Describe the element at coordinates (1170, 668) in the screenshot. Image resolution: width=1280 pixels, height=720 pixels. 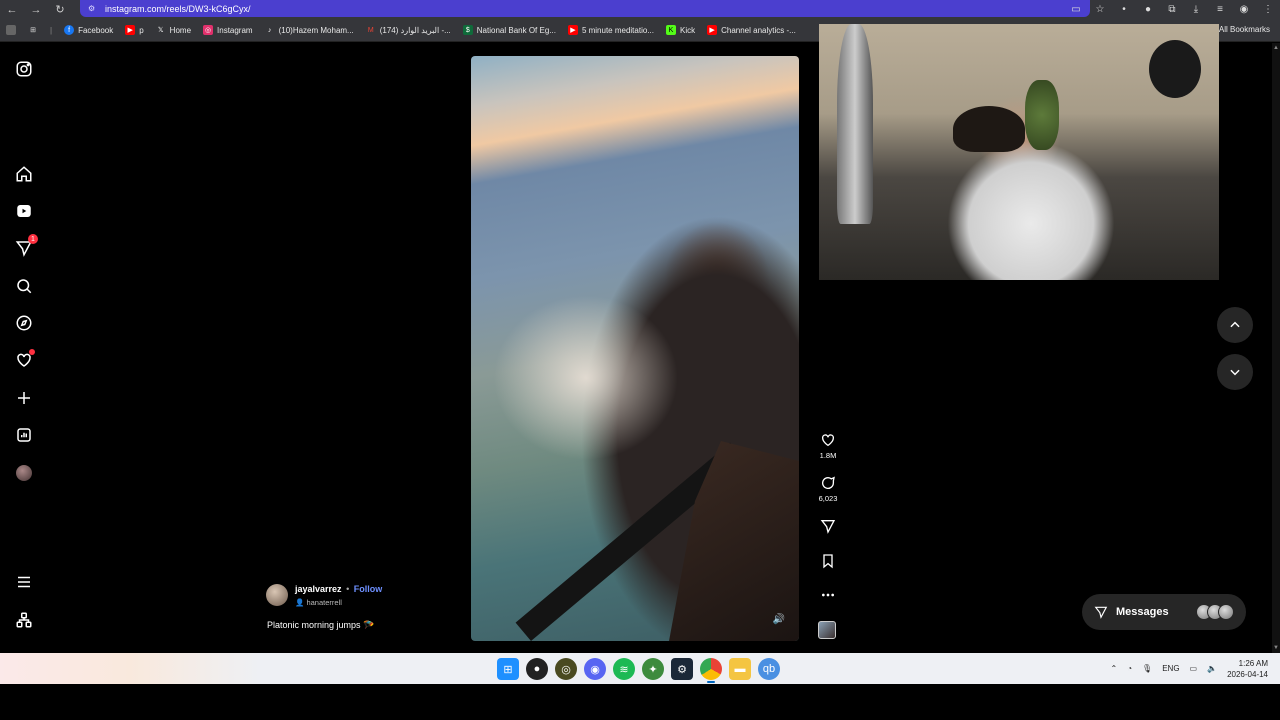
I see `language-indicator: ENG` at that location.